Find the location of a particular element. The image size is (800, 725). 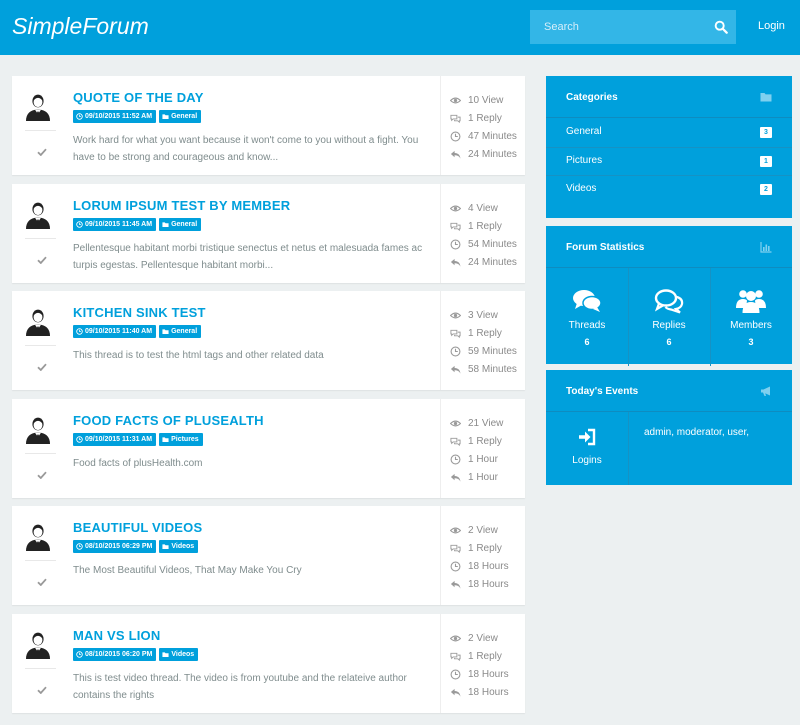

category-count: 2 is located at coordinates (766, 189).